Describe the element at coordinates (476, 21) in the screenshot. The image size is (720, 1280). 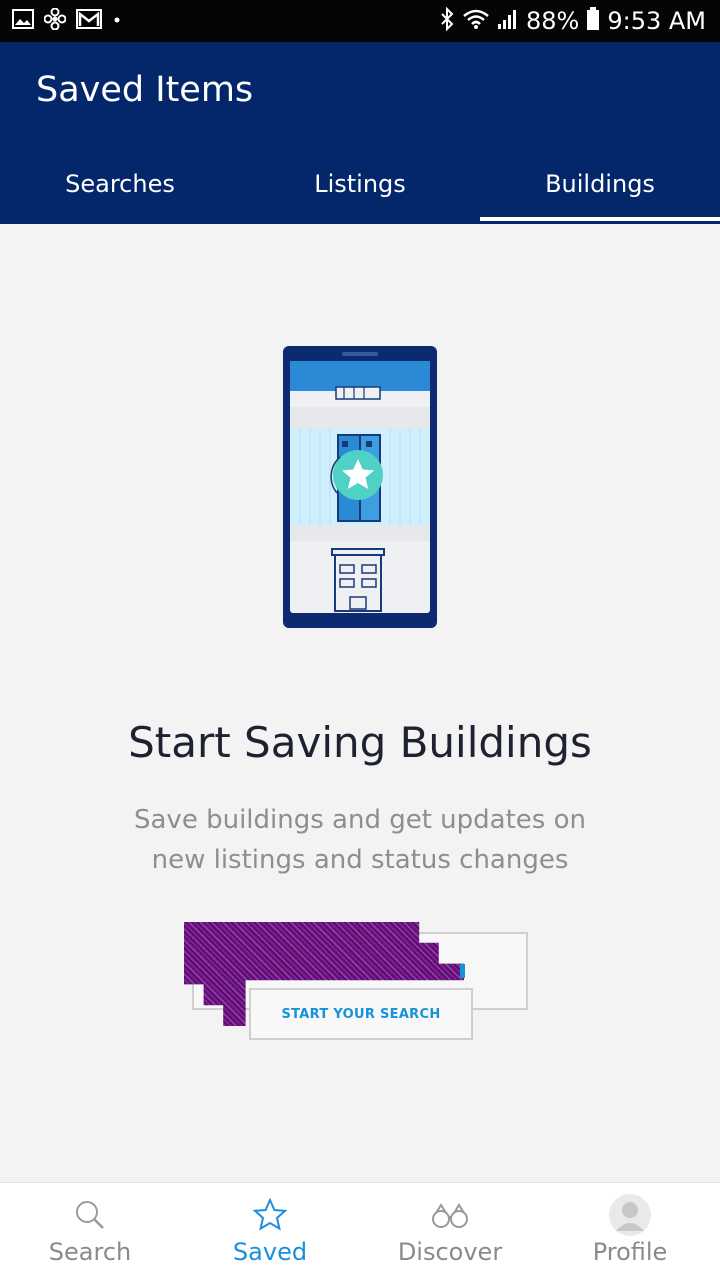
I see `wifi-icon` at that location.